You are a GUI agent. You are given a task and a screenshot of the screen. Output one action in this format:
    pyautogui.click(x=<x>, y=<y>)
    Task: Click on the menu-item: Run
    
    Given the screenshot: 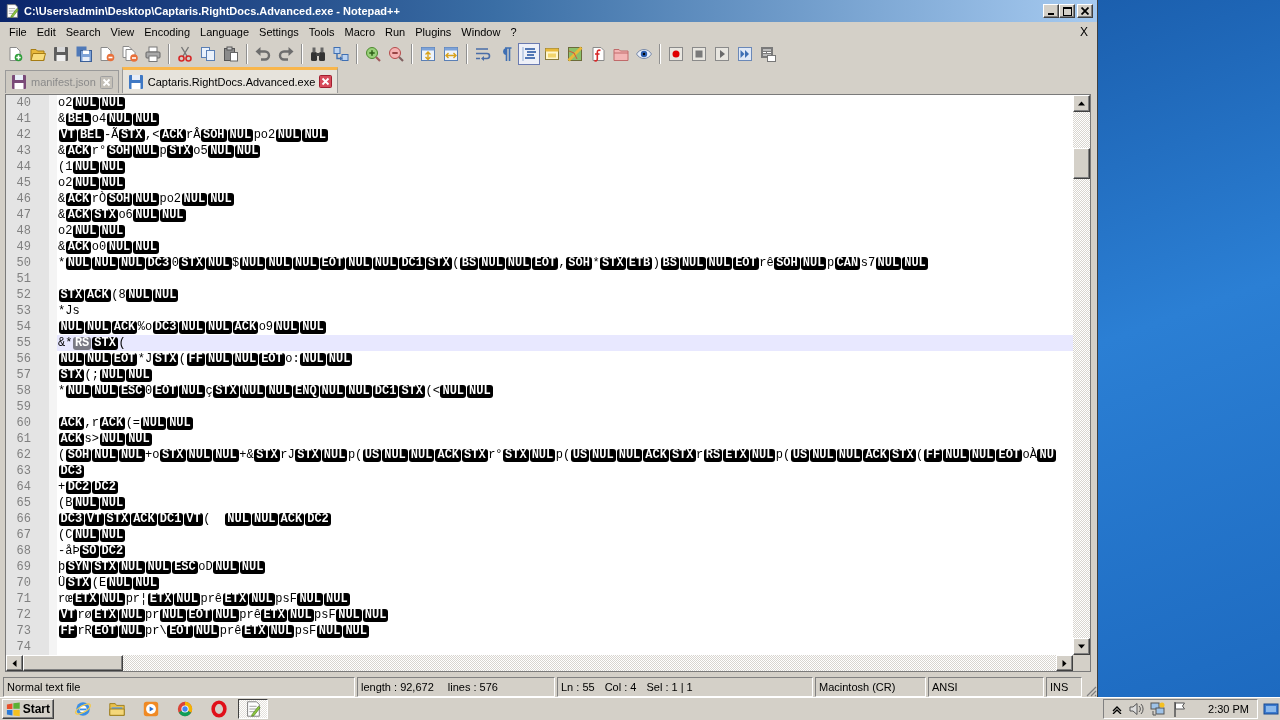 What is the action you would take?
    pyautogui.click(x=395, y=32)
    